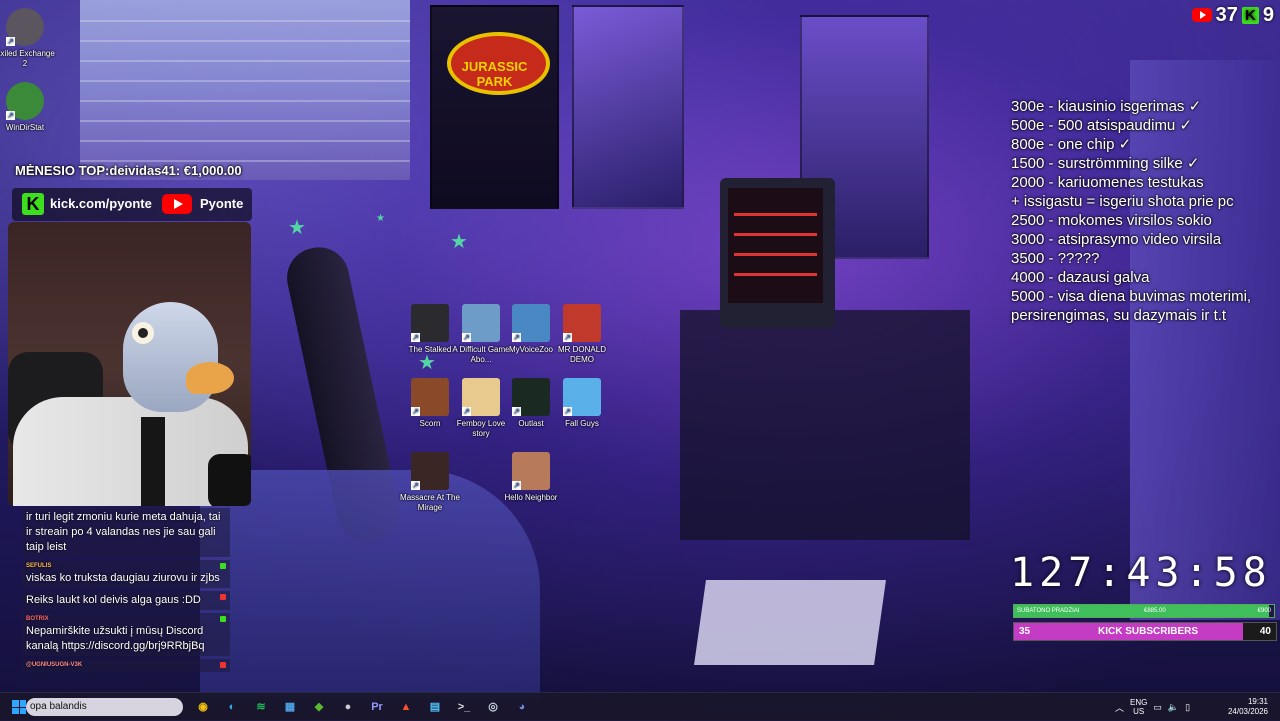 The image size is (1280, 721). Describe the element at coordinates (1187, 707) in the screenshot. I see `battery-icon: ▯` at that location.